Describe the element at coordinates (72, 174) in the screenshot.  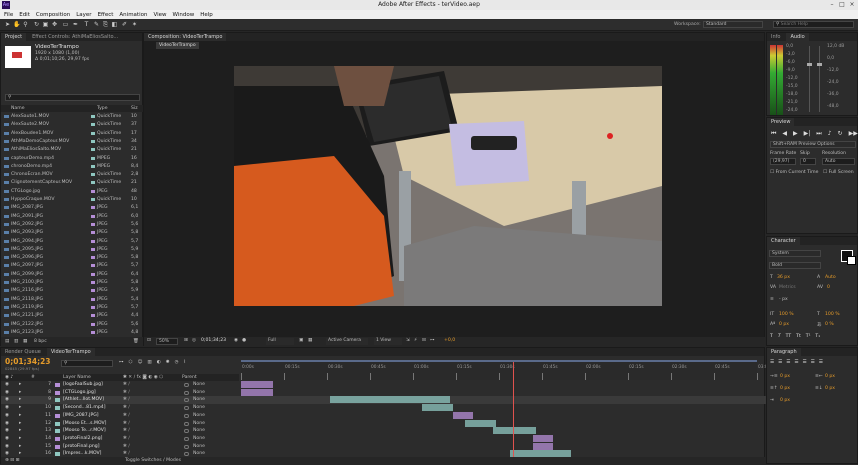
I see `project-item: ChronoEcran.MOV QuickTime 2,8` at that location.